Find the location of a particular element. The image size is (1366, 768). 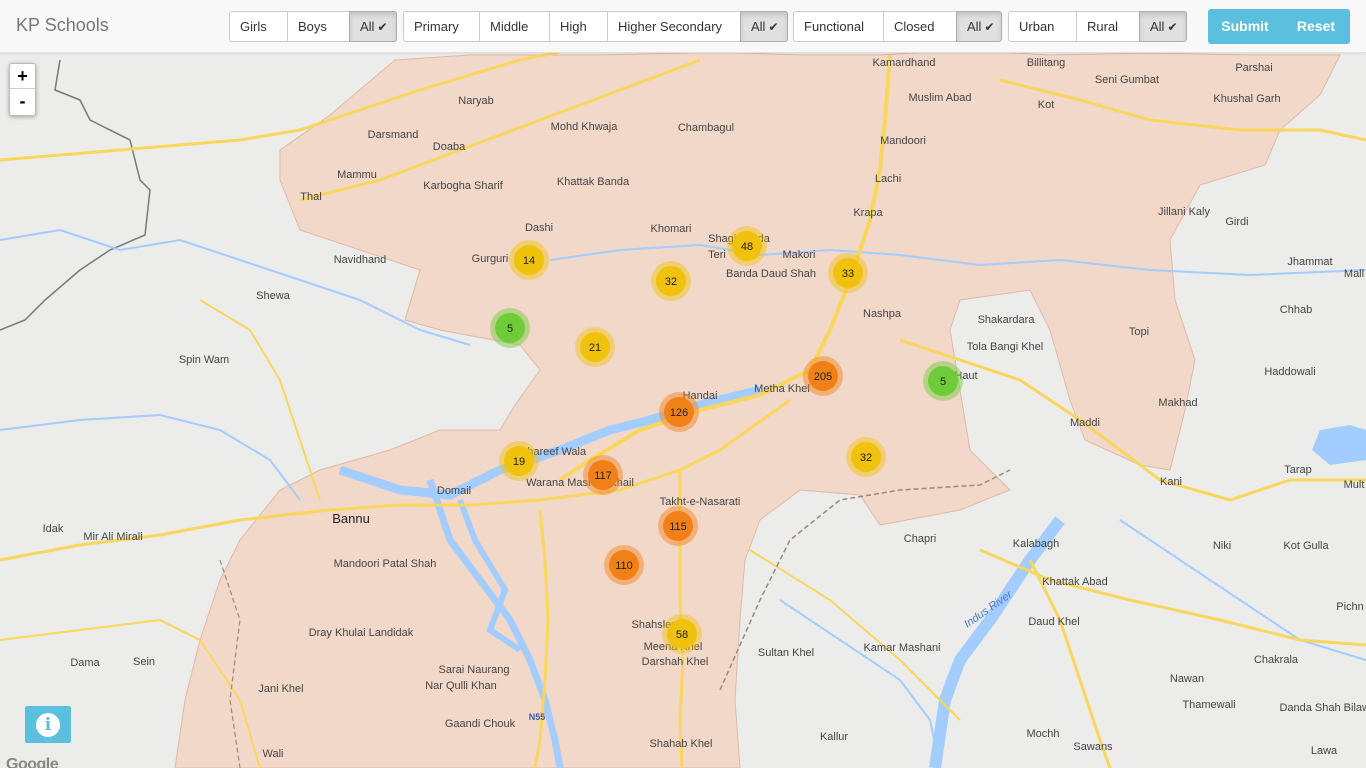

place-label: Muslim Abad is located at coordinates (940, 98).